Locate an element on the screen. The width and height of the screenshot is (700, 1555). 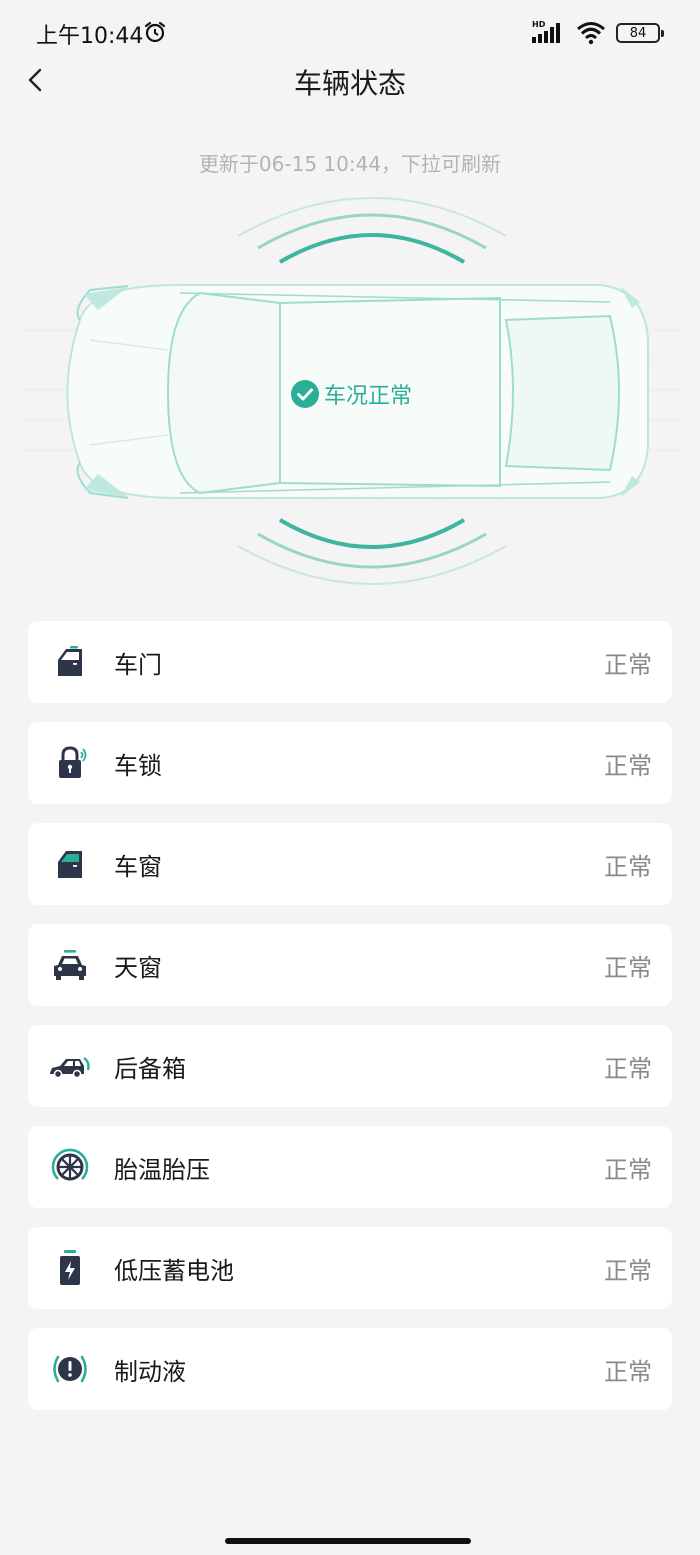
car-status-indicator: 车况正常 is located at coordinates (351, 394).